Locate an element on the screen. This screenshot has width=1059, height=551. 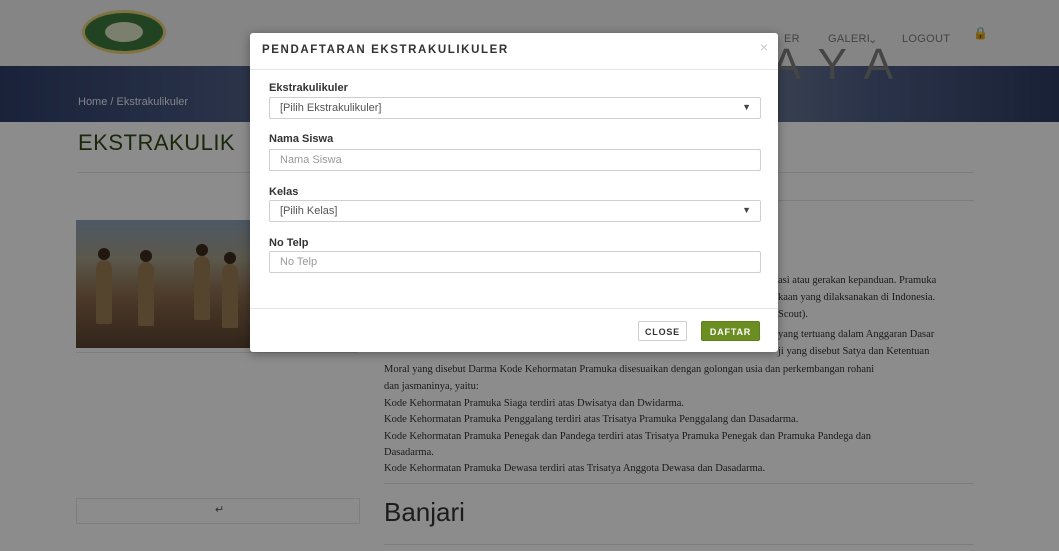
daftar-button: DAFTAR is located at coordinates (730, 331).